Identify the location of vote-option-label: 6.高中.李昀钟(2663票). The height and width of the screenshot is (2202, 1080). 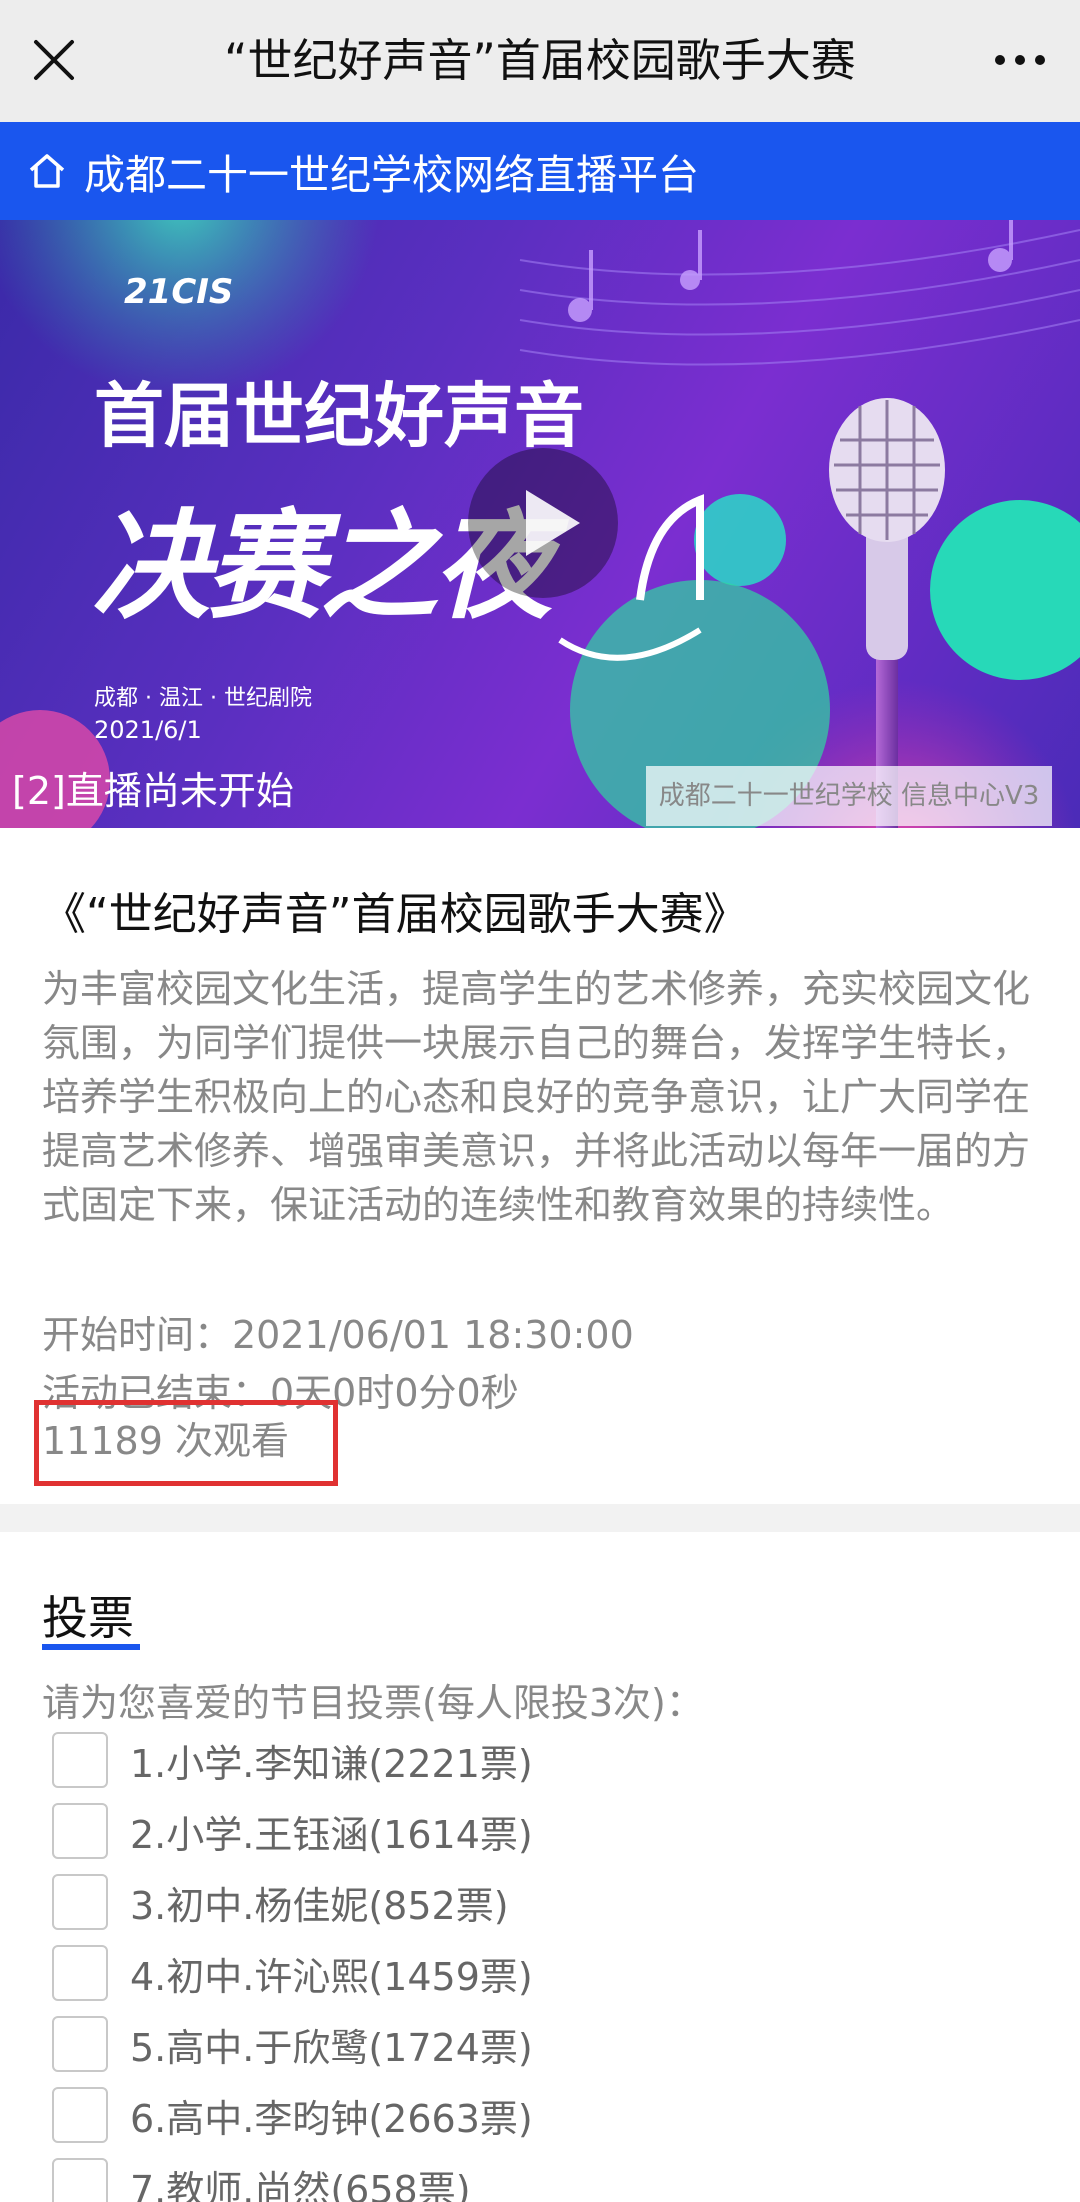
(331, 2118).